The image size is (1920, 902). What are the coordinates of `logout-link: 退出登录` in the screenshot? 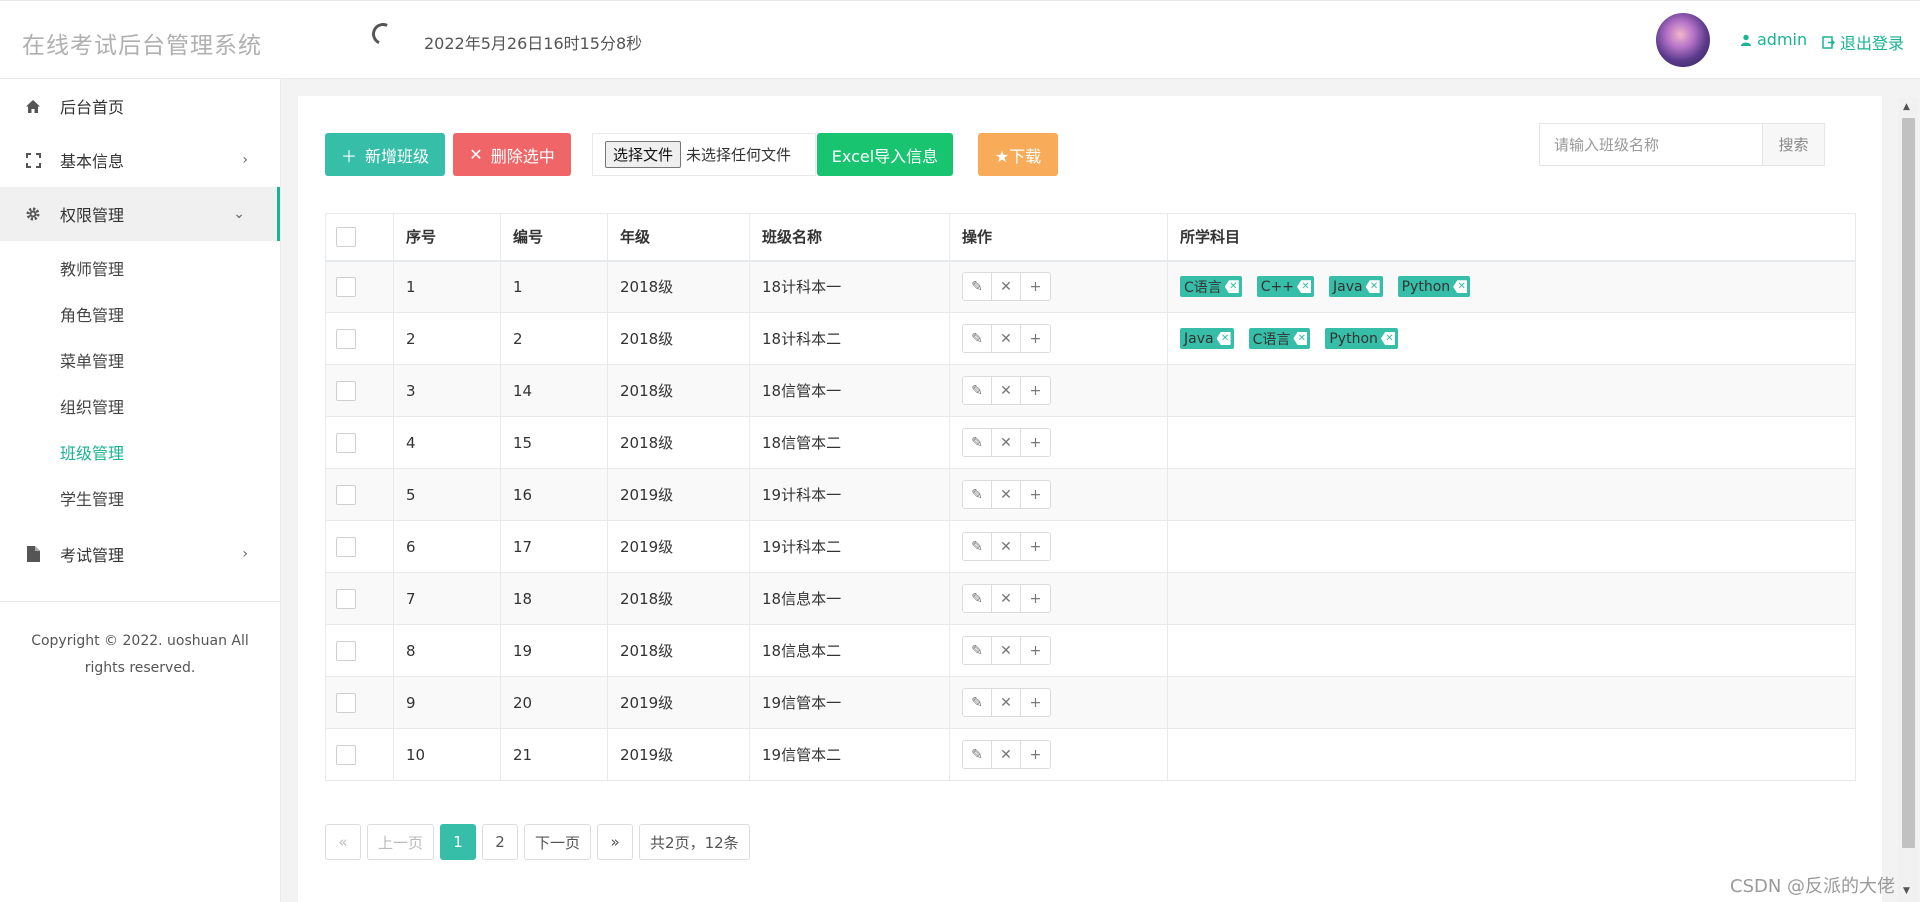 It's located at (1863, 42).